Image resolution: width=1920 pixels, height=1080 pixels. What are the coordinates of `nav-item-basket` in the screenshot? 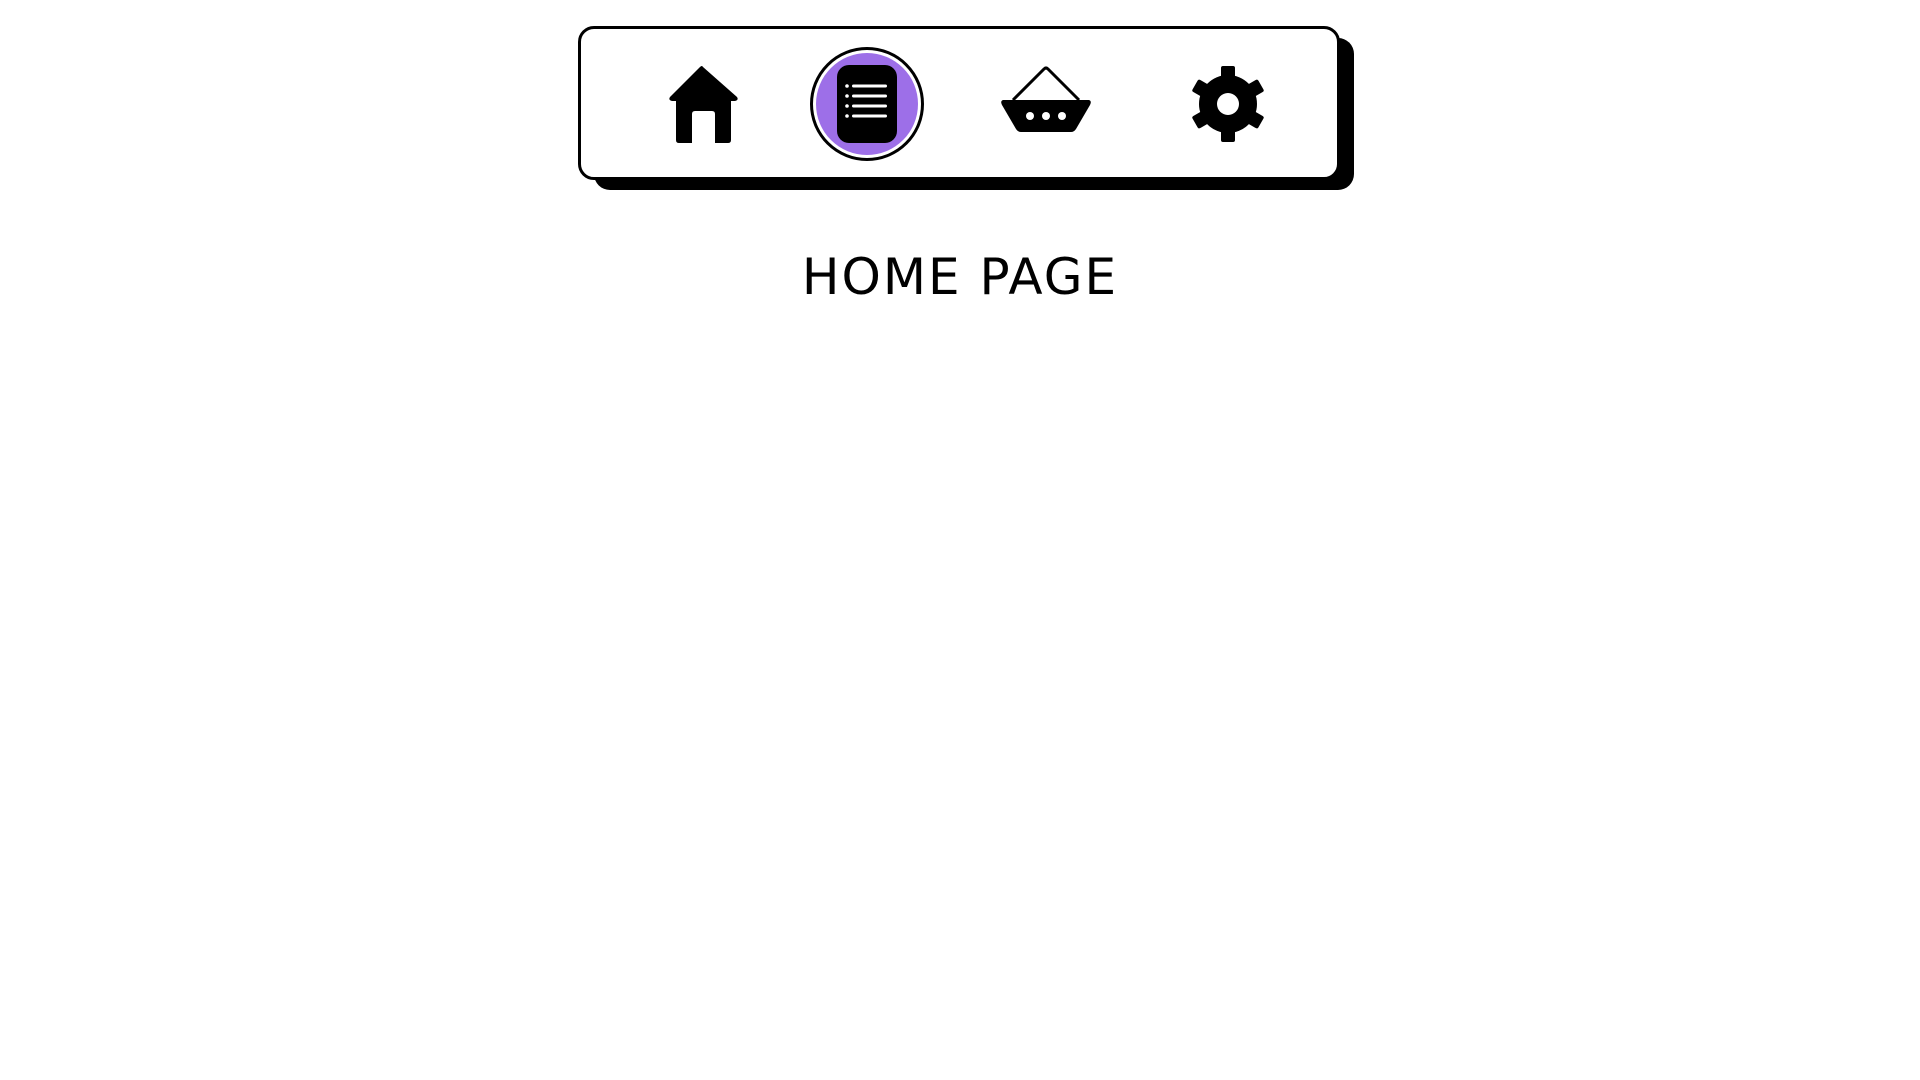 It's located at (1046, 104).